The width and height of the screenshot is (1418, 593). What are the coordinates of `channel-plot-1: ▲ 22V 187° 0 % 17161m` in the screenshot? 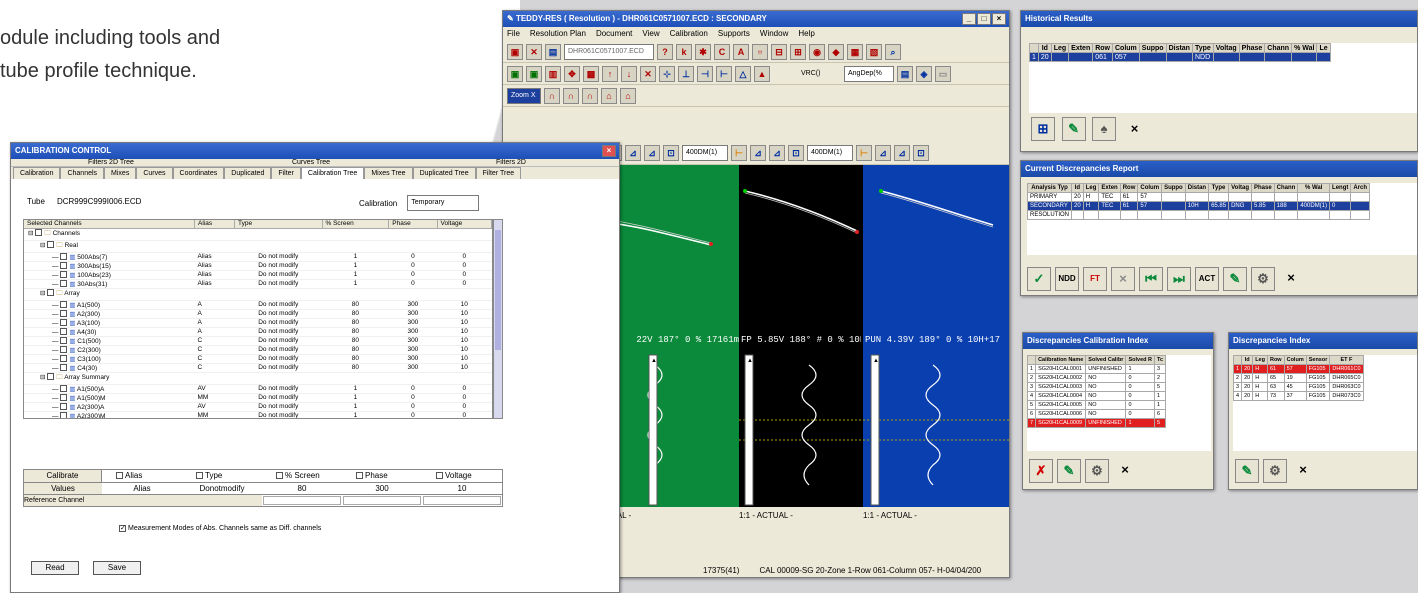 It's located at (674, 336).